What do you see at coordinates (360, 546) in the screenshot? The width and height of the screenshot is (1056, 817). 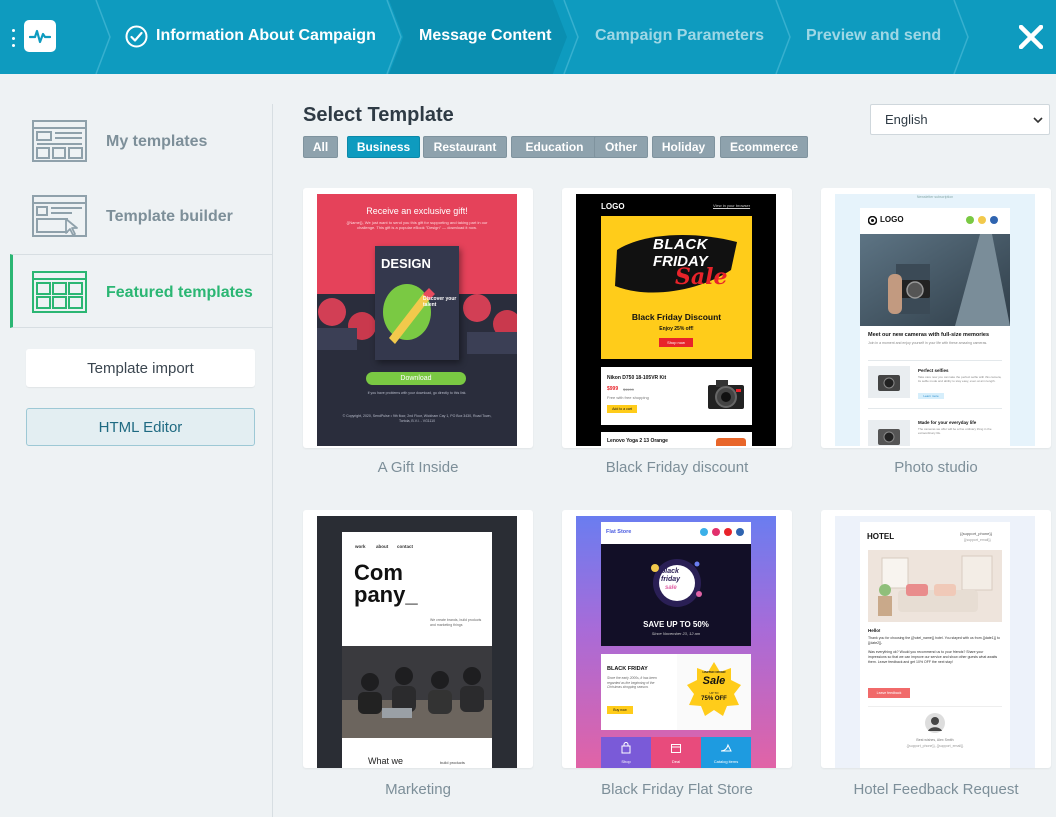 I see `thumb-nav-work: work` at bounding box center [360, 546].